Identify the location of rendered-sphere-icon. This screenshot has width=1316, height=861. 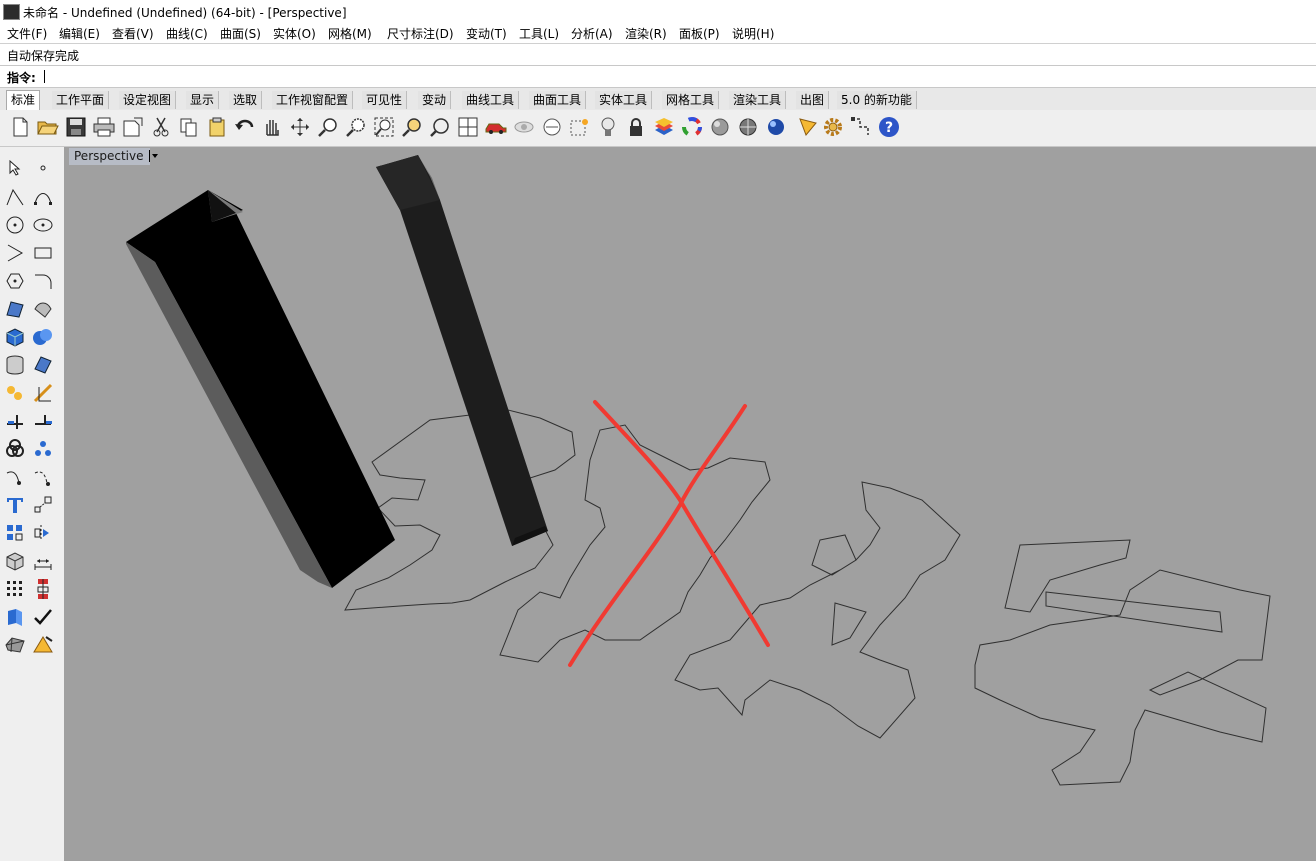
(748, 127).